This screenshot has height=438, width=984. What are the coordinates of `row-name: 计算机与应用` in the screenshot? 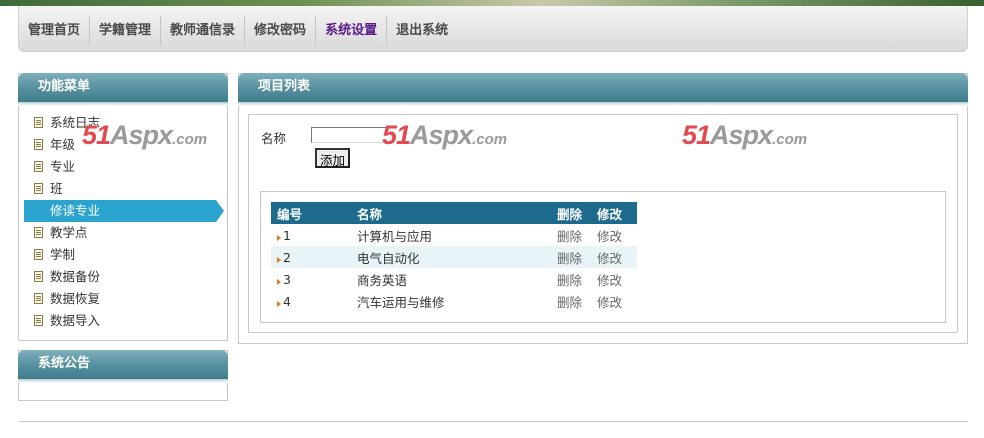 It's located at (395, 236).